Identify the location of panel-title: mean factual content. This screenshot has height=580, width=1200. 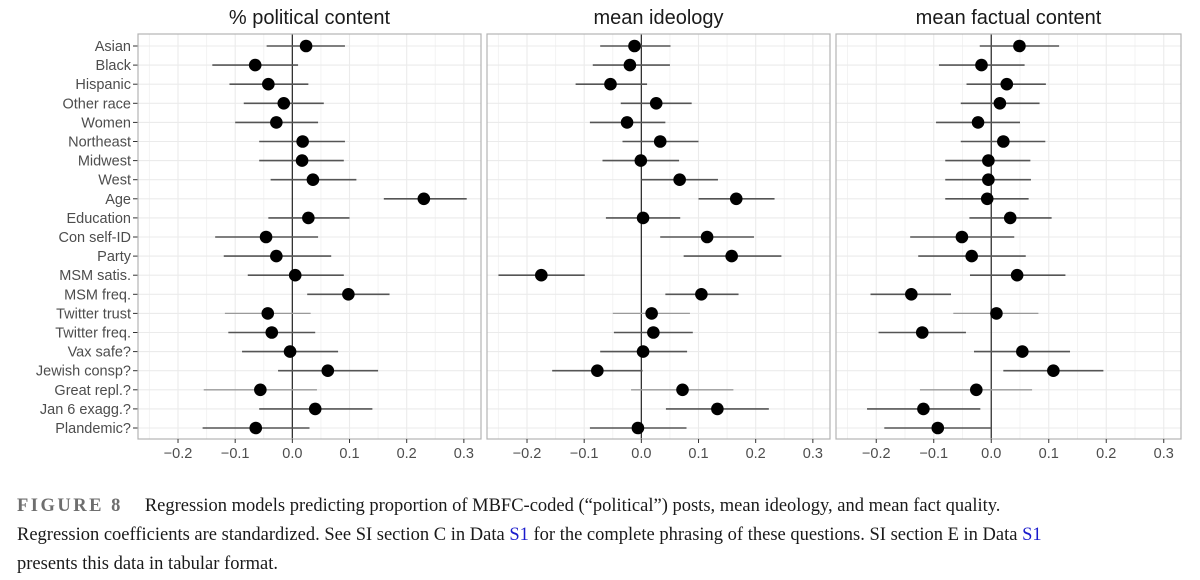
(1009, 18).